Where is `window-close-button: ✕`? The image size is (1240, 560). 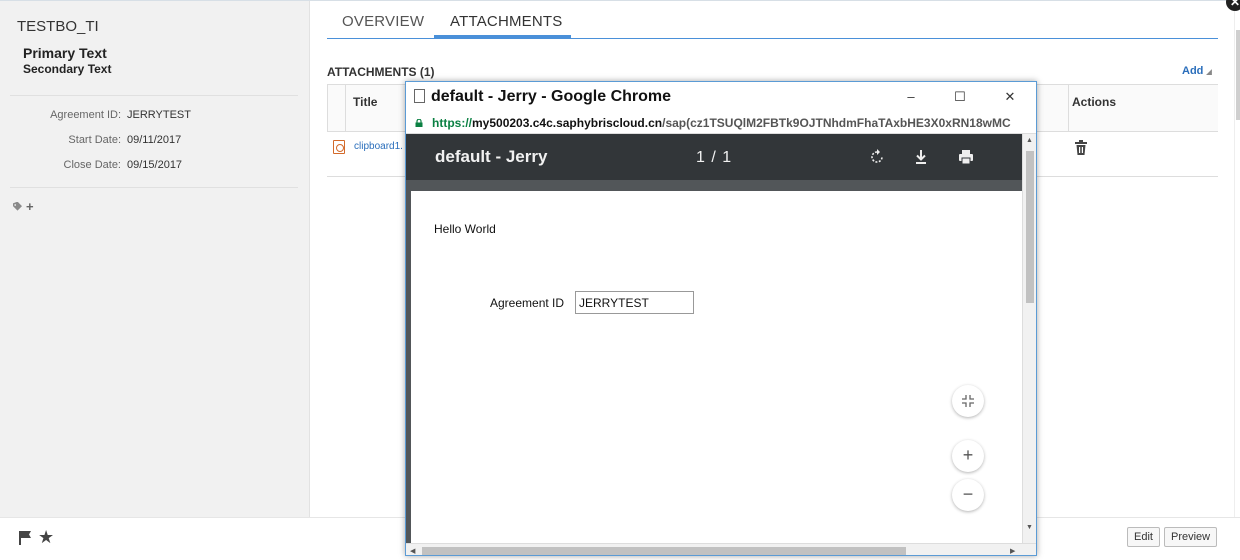 window-close-button: ✕ is located at coordinates (1010, 97).